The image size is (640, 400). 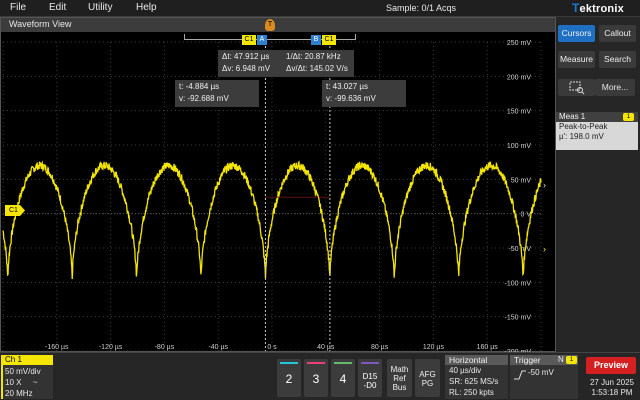 I want to click on delta-time: Δt: 47.912 µs, so click(x=246, y=56).